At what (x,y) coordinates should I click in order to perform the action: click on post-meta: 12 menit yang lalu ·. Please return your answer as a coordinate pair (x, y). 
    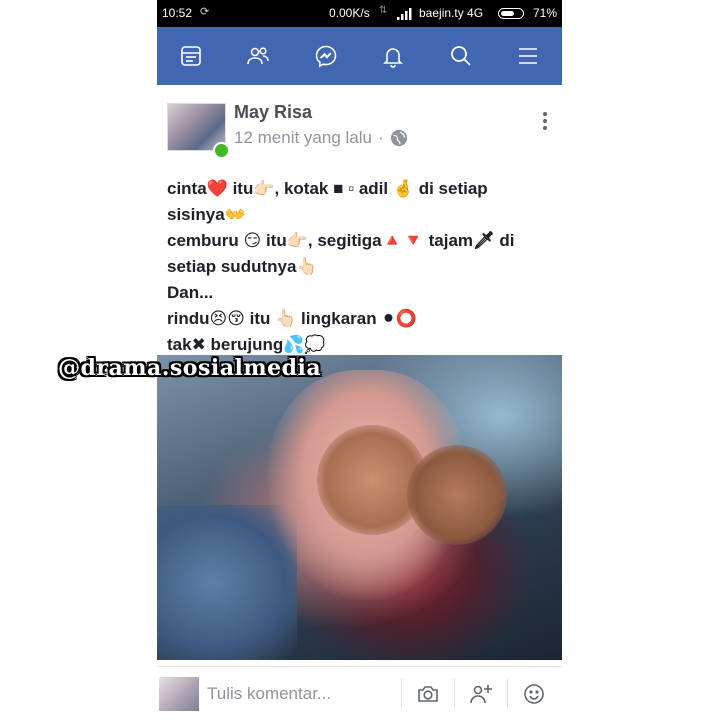
    Looking at the image, I should click on (321, 138).